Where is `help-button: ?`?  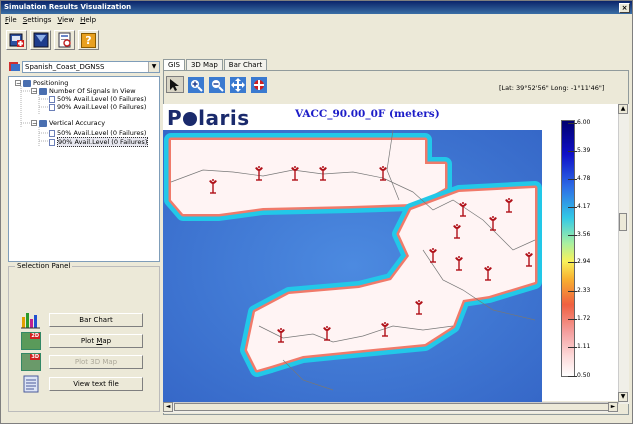 help-button: ? is located at coordinates (88, 40).